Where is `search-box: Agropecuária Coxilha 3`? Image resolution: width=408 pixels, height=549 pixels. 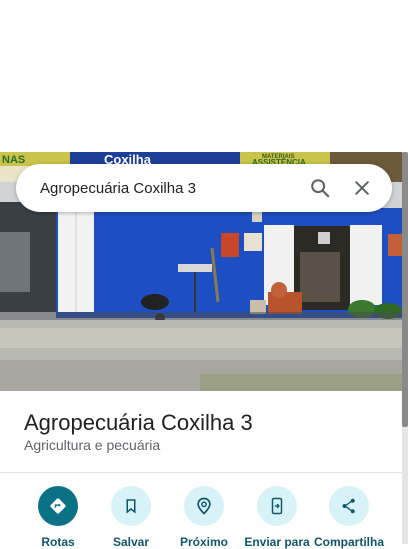
search-box: Agropecuária Coxilha 3 is located at coordinates (204, 188).